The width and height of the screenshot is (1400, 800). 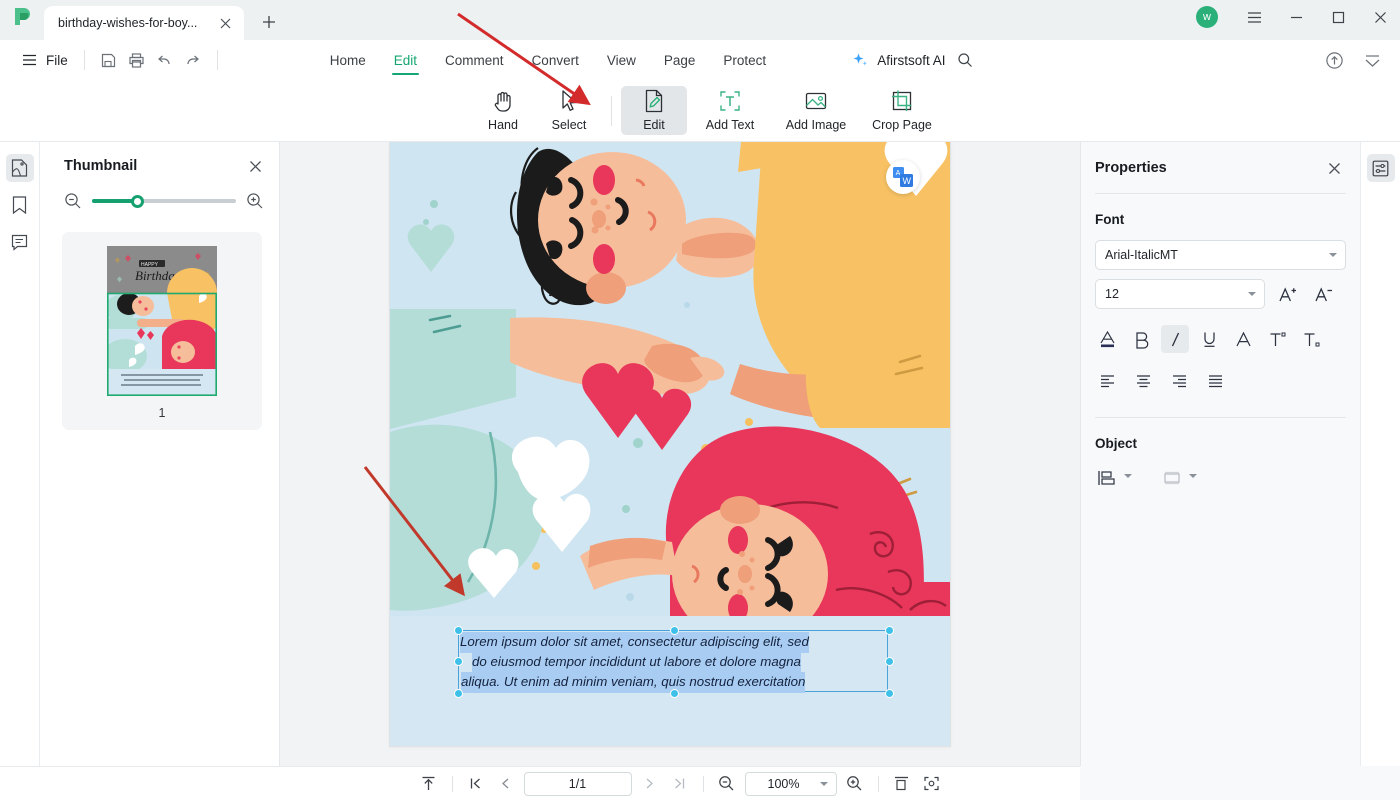 What do you see at coordinates (621, 60) in the screenshot?
I see `tab-view: View` at bounding box center [621, 60].